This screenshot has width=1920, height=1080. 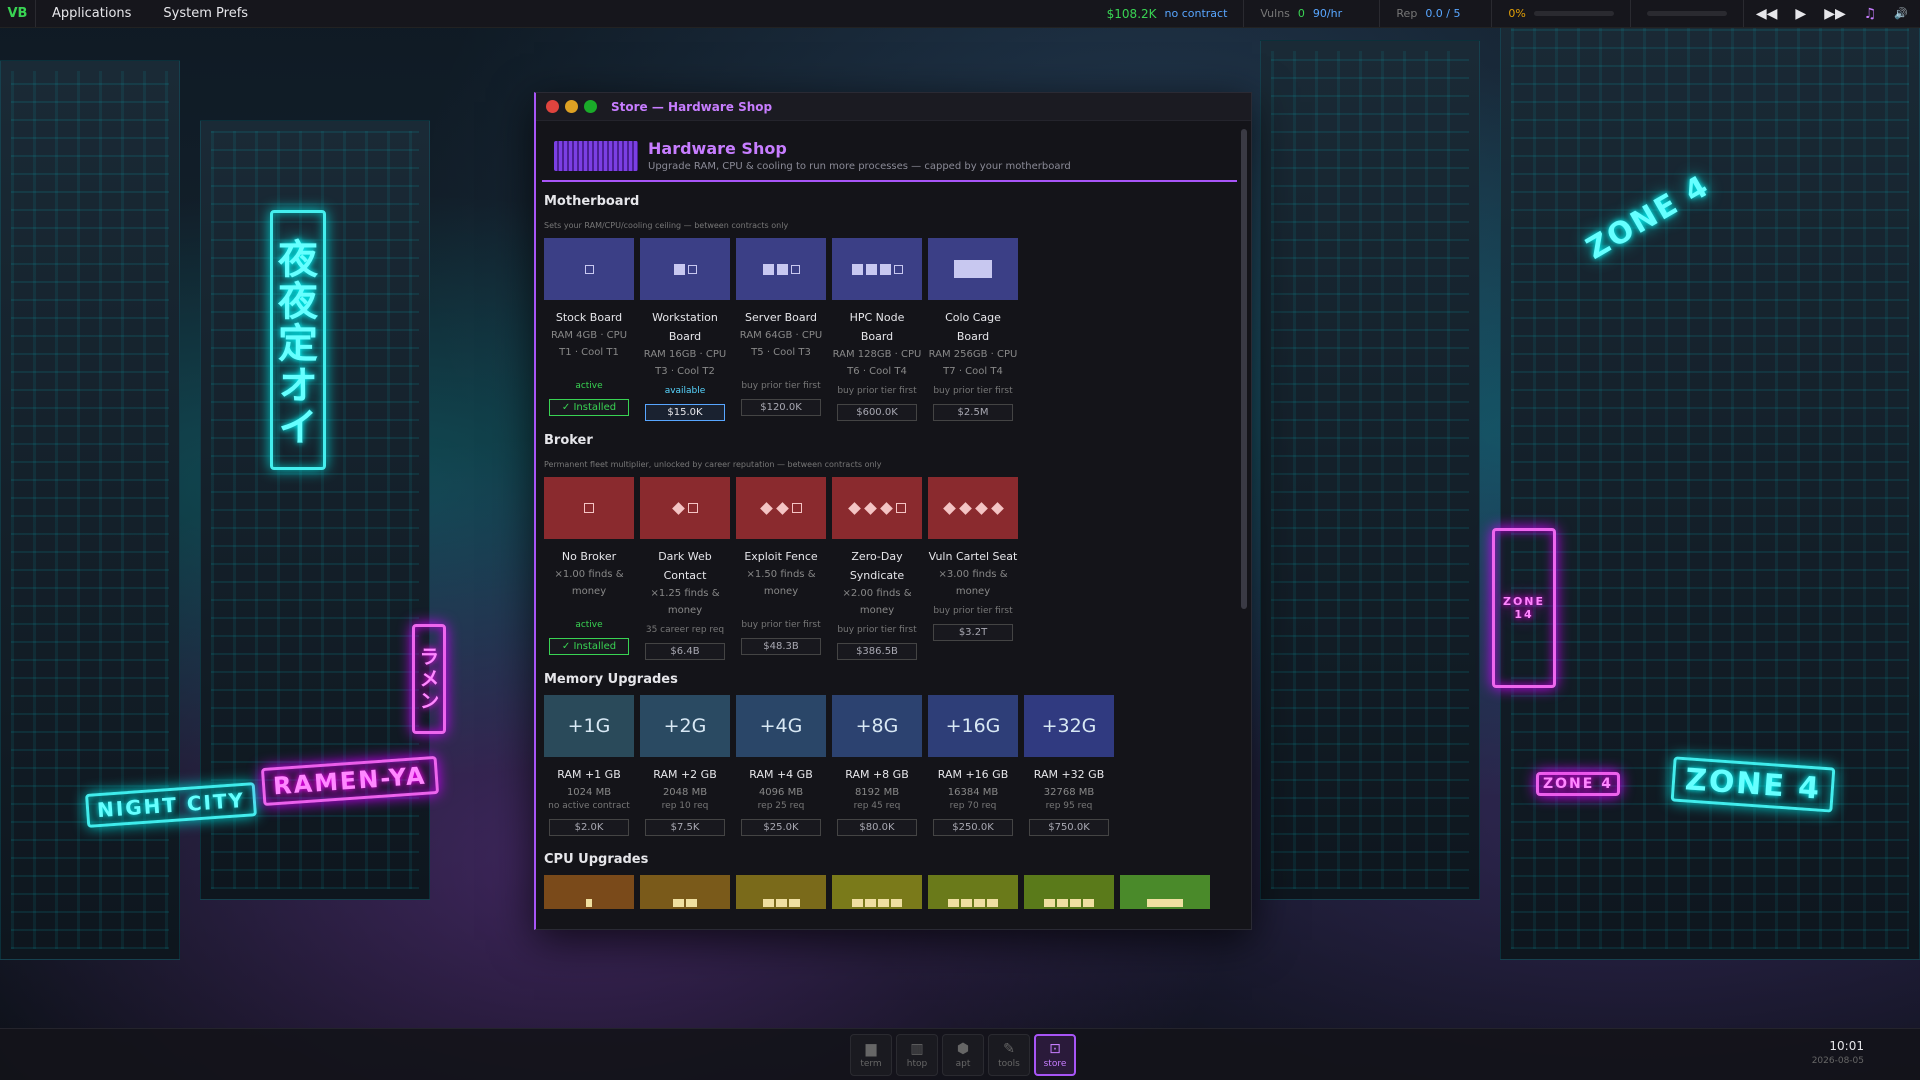 I want to click on dock-item-tools: ✎ tools, so click(x=1009, y=1055).